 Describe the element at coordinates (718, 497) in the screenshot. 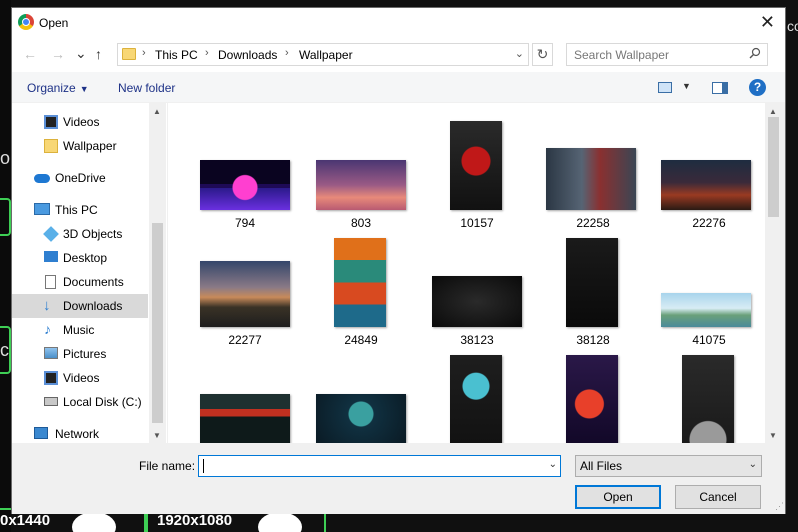

I see `cancel-button: Cancel` at that location.